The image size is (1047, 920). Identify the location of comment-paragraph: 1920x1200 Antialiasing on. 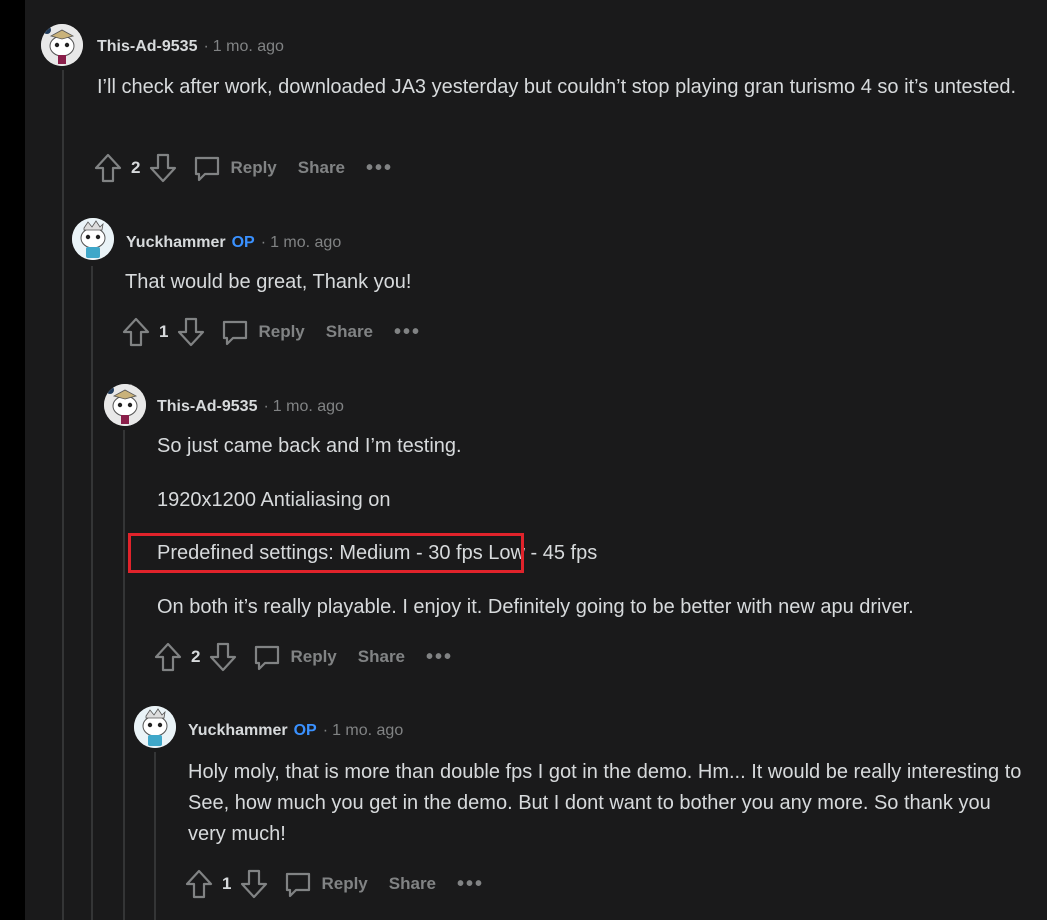
(274, 500).